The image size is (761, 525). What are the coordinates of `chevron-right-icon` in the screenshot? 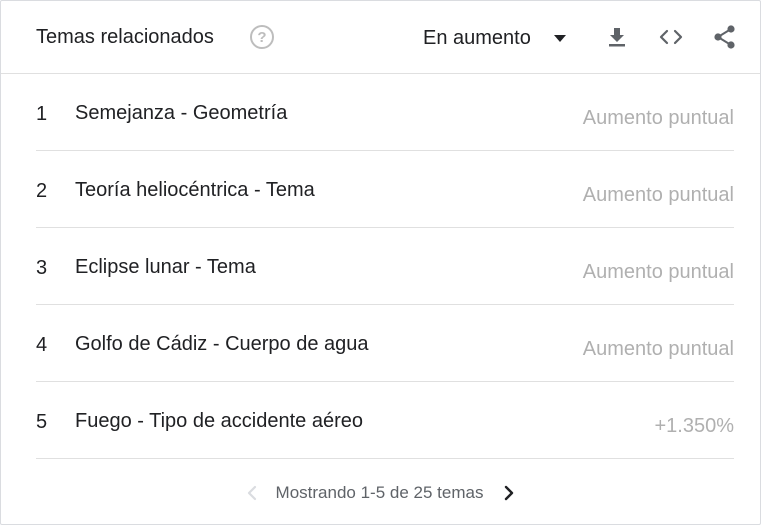 It's located at (509, 493).